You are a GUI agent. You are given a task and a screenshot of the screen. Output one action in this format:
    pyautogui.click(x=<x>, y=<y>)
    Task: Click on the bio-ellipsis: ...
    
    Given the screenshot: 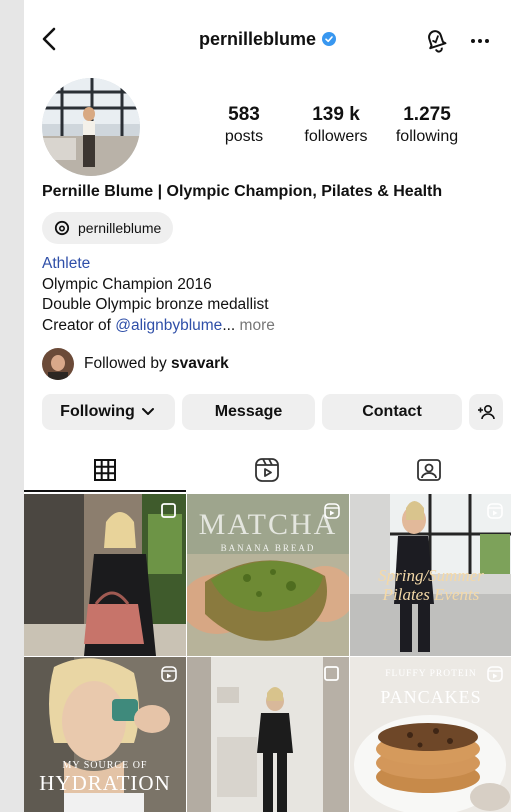 What is the action you would take?
    pyautogui.click(x=229, y=325)
    